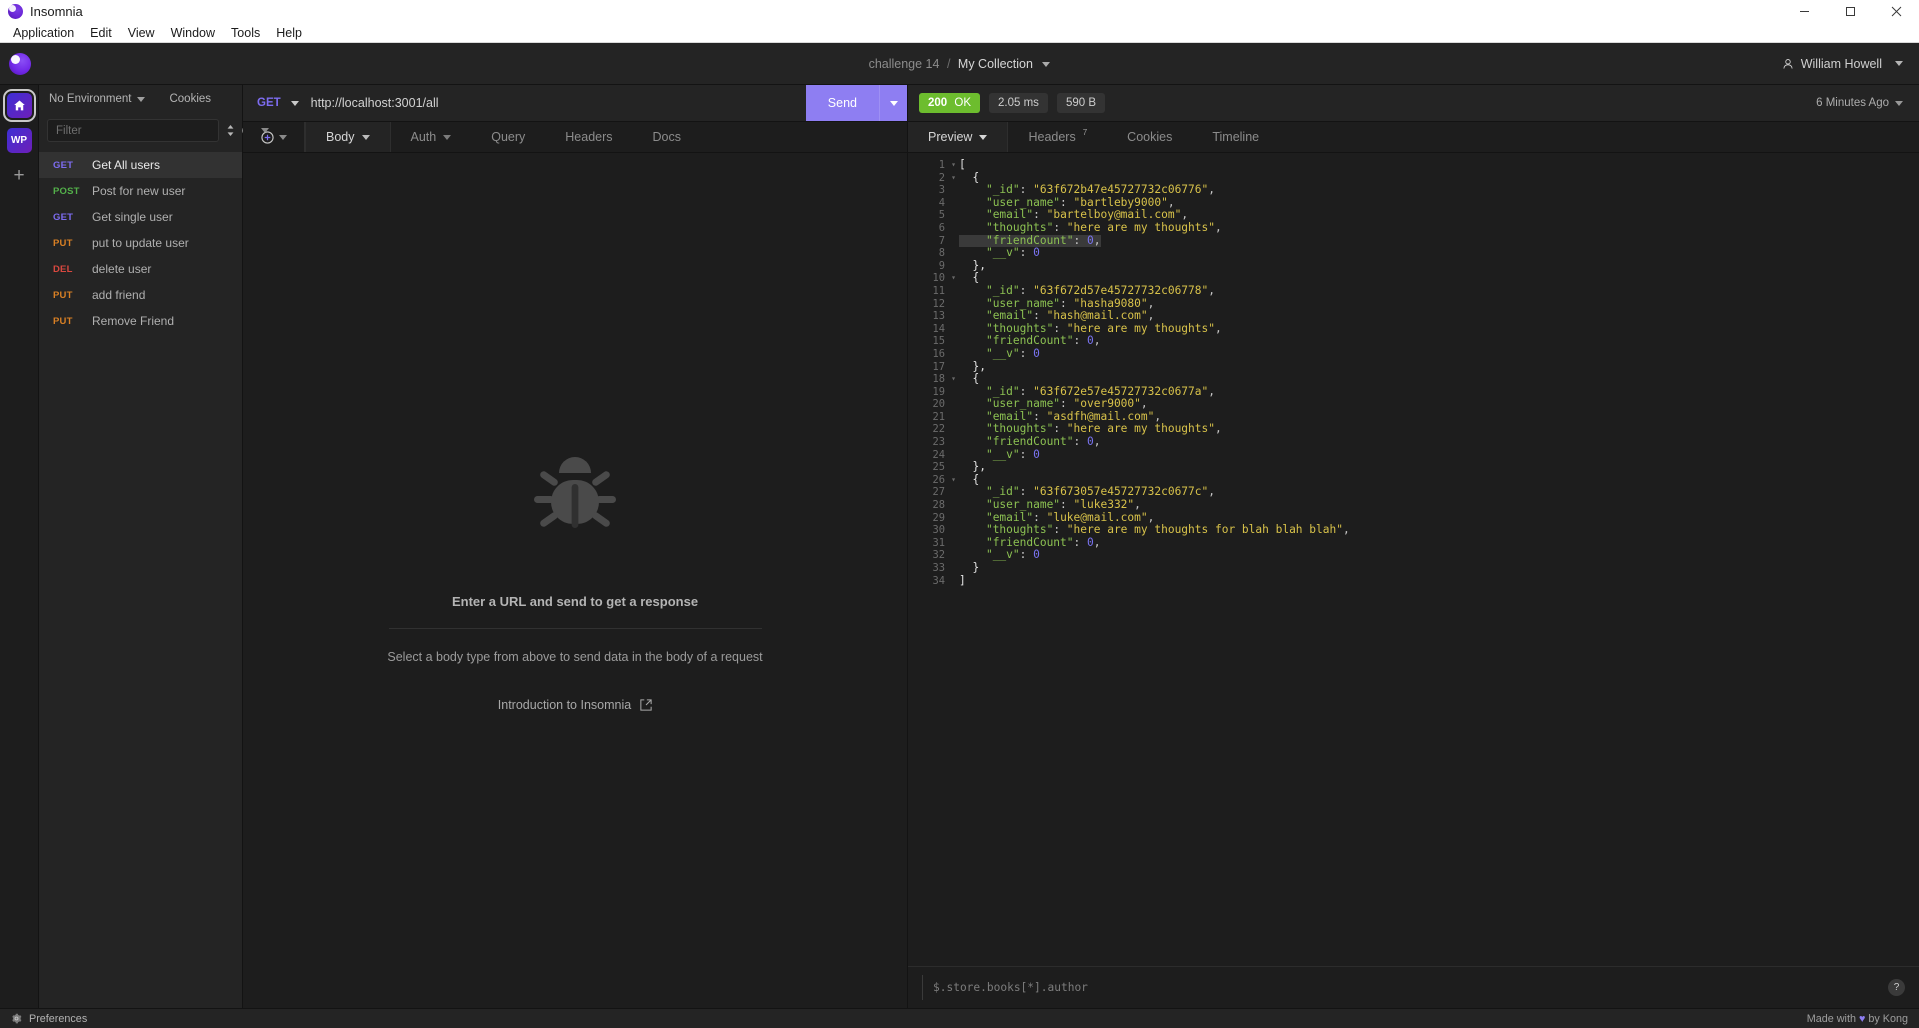  What do you see at coordinates (959, 33) in the screenshot?
I see `menu-bar: Application Edit View Window Tools Help` at bounding box center [959, 33].